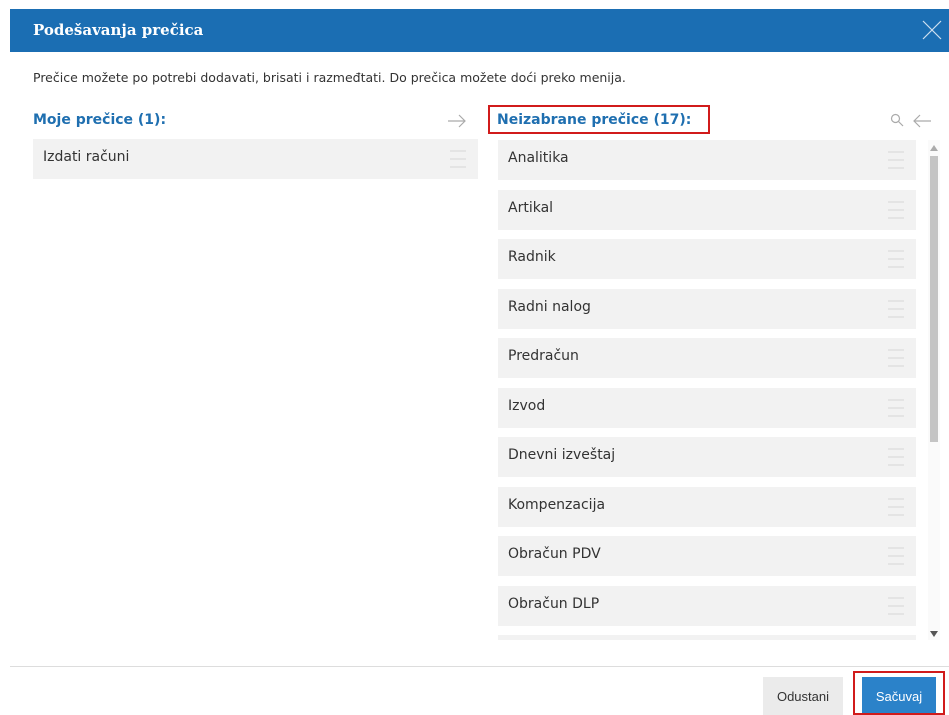 Image resolution: width=949 pixels, height=715 pixels. What do you see at coordinates (479, 666) in the screenshot?
I see `footer-divider` at bounding box center [479, 666].